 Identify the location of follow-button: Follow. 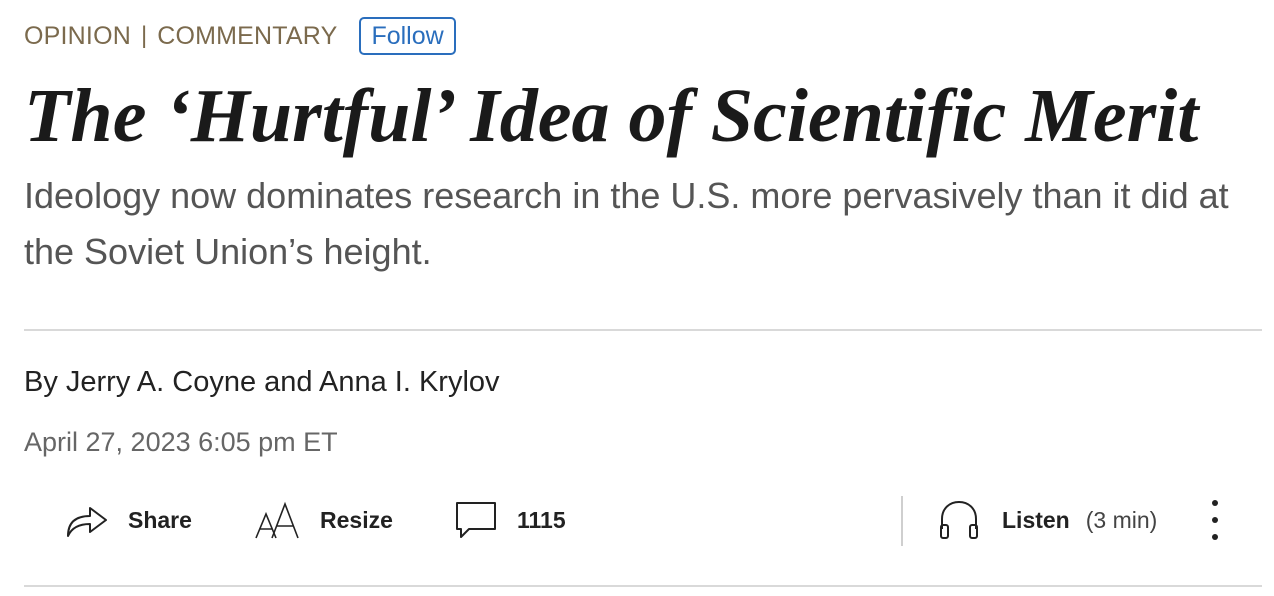
(407, 36).